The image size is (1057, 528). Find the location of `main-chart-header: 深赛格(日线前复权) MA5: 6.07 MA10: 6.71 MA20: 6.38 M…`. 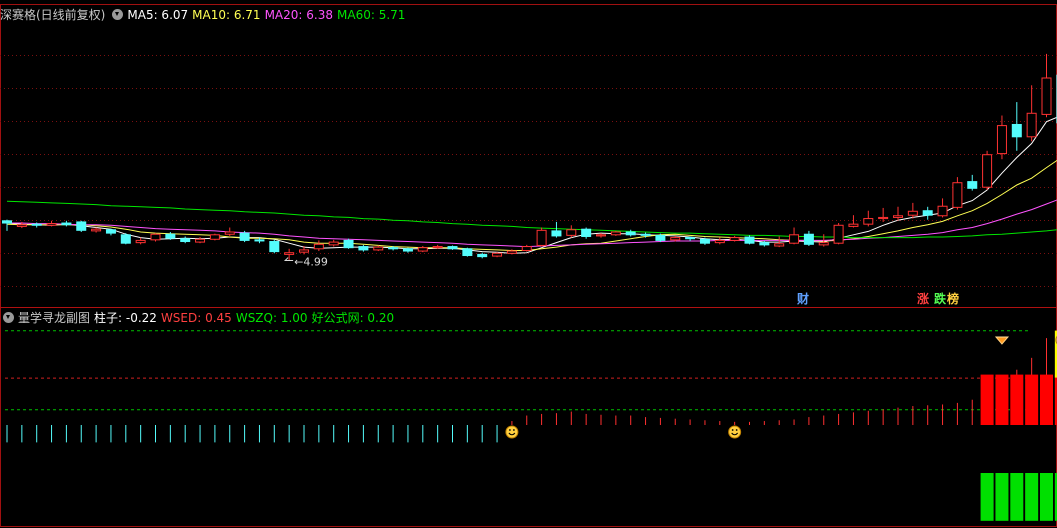

main-chart-header: 深赛格(日线前复权) MA5: 6.07 MA10: 6.71 MA20: 6.38 M… is located at coordinates (204, 15).